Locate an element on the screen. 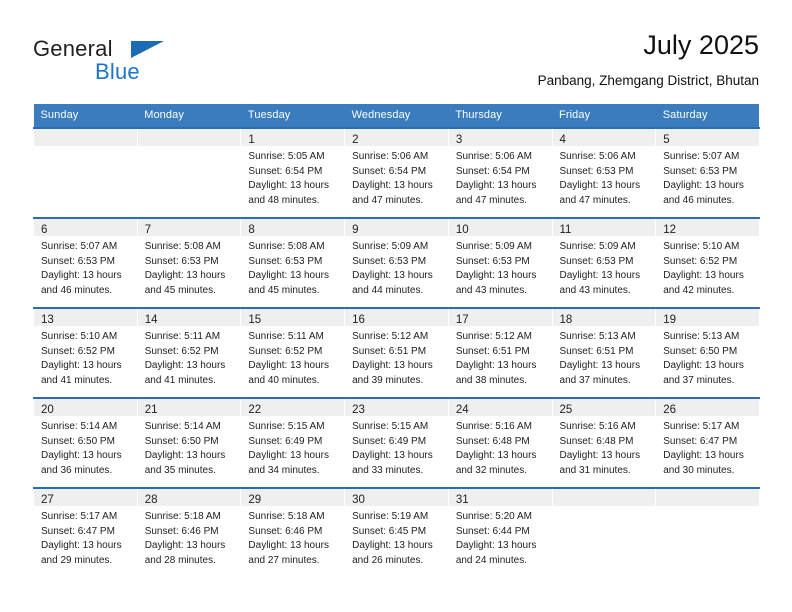 This screenshot has height=612, width=792. daylight-text-line2: and 36 minutes. is located at coordinates (77, 470).